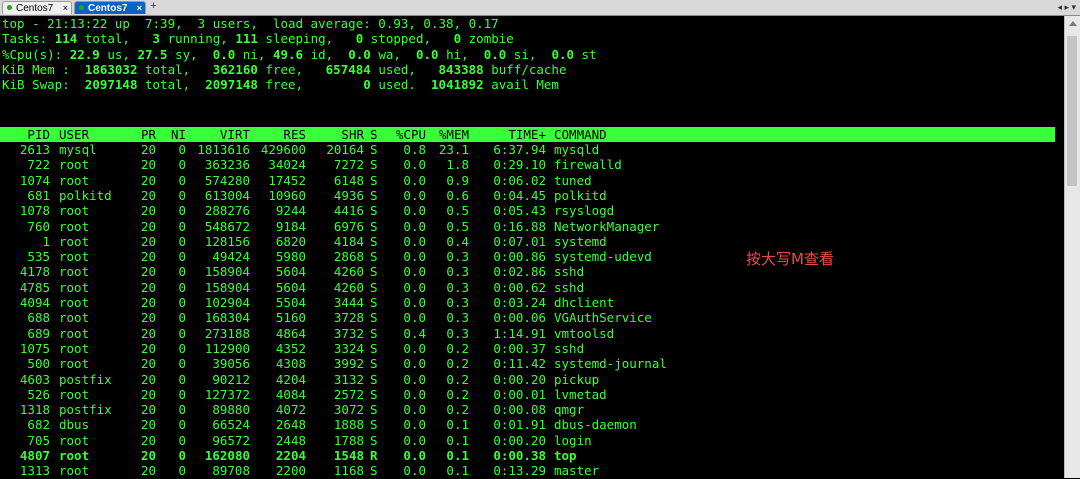 The image size is (1080, 479). I want to click on connection-status-icon, so click(9, 7).